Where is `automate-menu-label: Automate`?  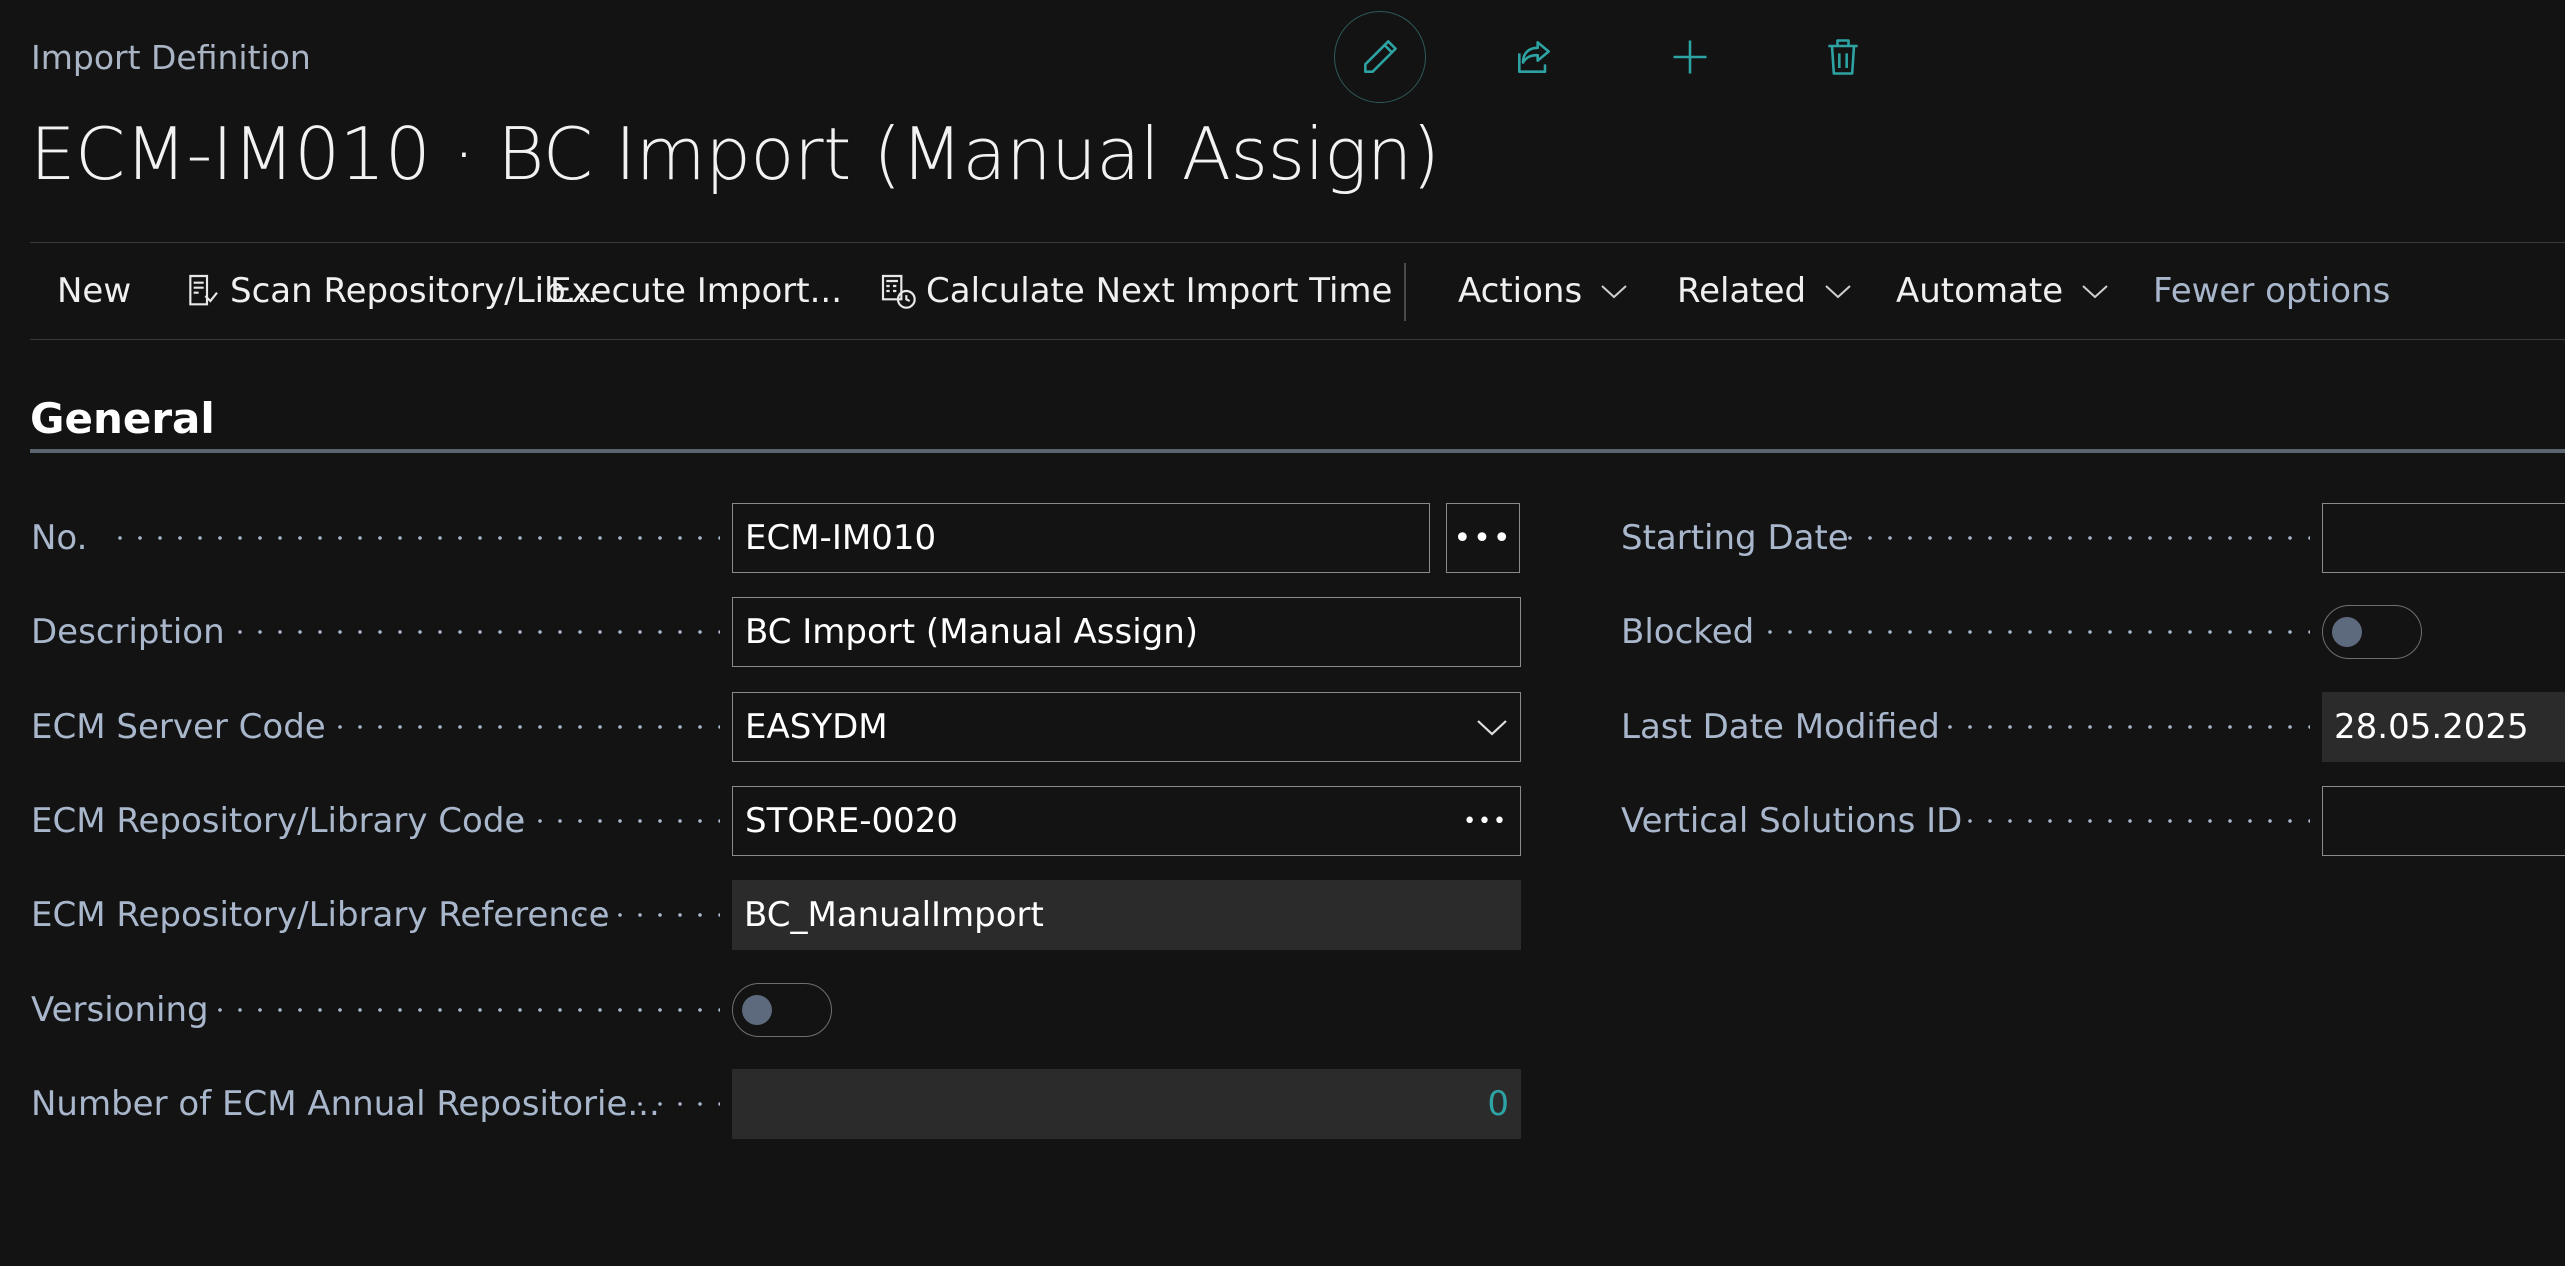
automate-menu-label: Automate is located at coordinates (1980, 291).